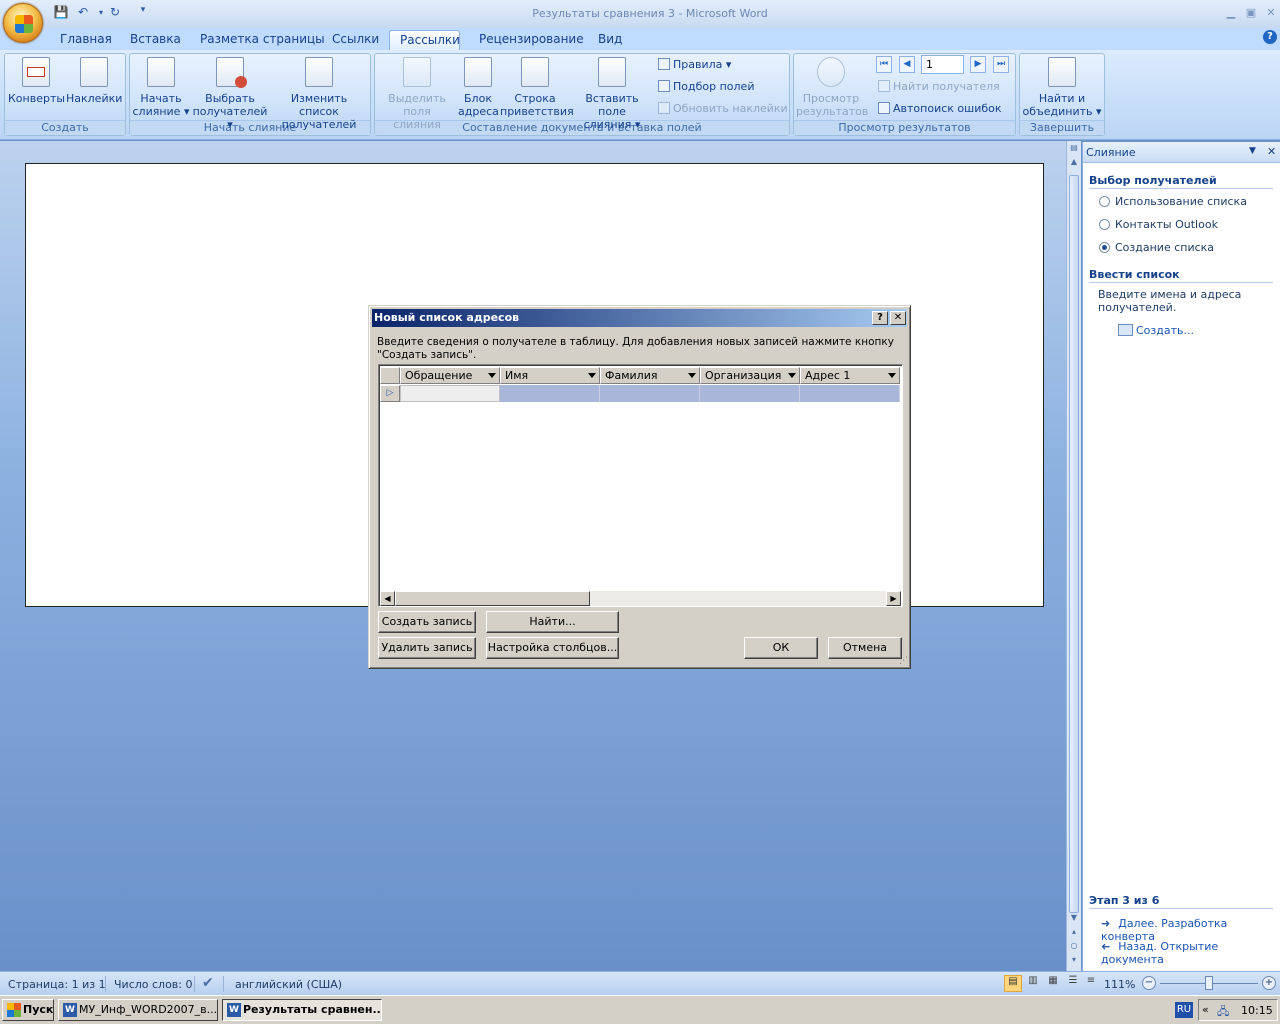 The width and height of the screenshot is (1280, 1024). I want to click on save-icon: 💾, so click(61, 13).